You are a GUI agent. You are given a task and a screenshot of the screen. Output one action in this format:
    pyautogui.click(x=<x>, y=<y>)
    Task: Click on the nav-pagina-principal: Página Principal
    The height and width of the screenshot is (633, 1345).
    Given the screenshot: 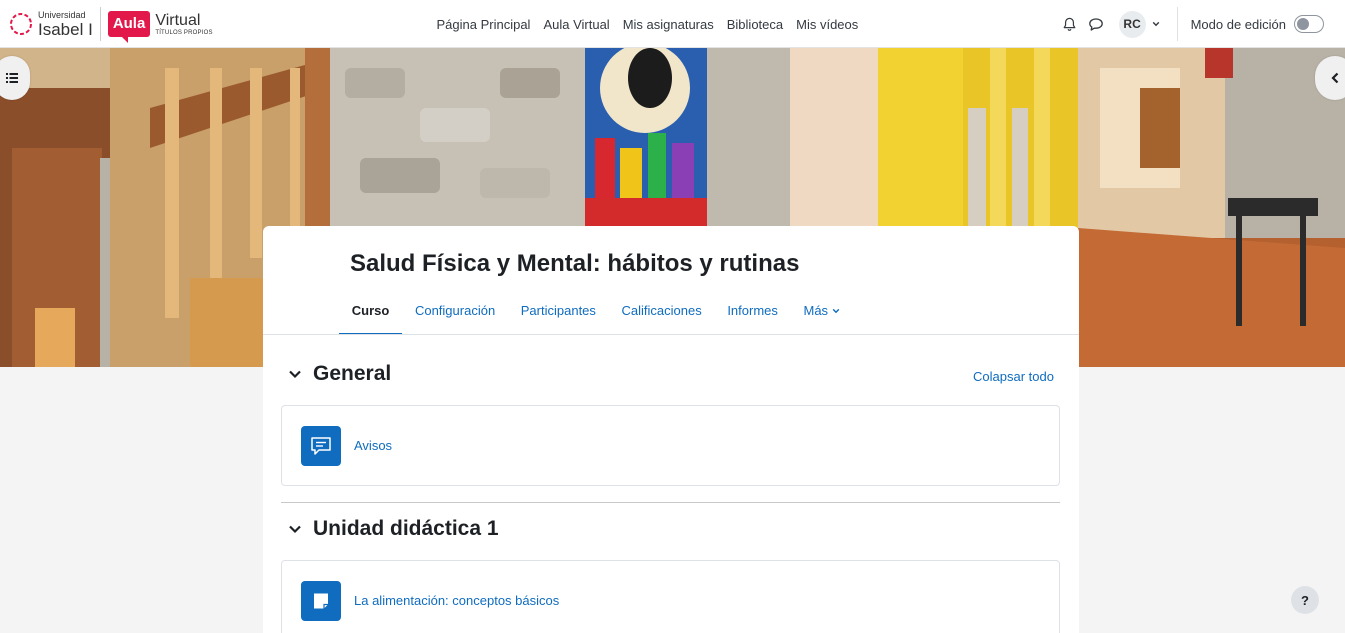 What is the action you would take?
    pyautogui.click(x=483, y=24)
    